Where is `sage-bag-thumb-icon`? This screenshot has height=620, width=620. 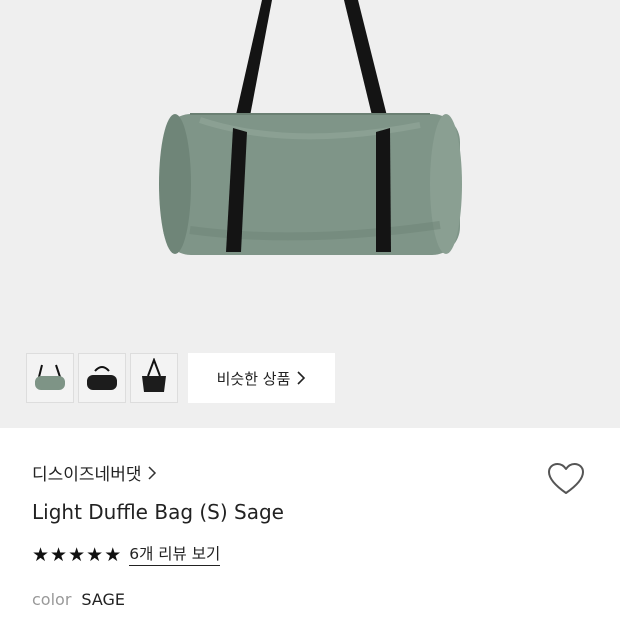
sage-bag-thumb-icon is located at coordinates (50, 377).